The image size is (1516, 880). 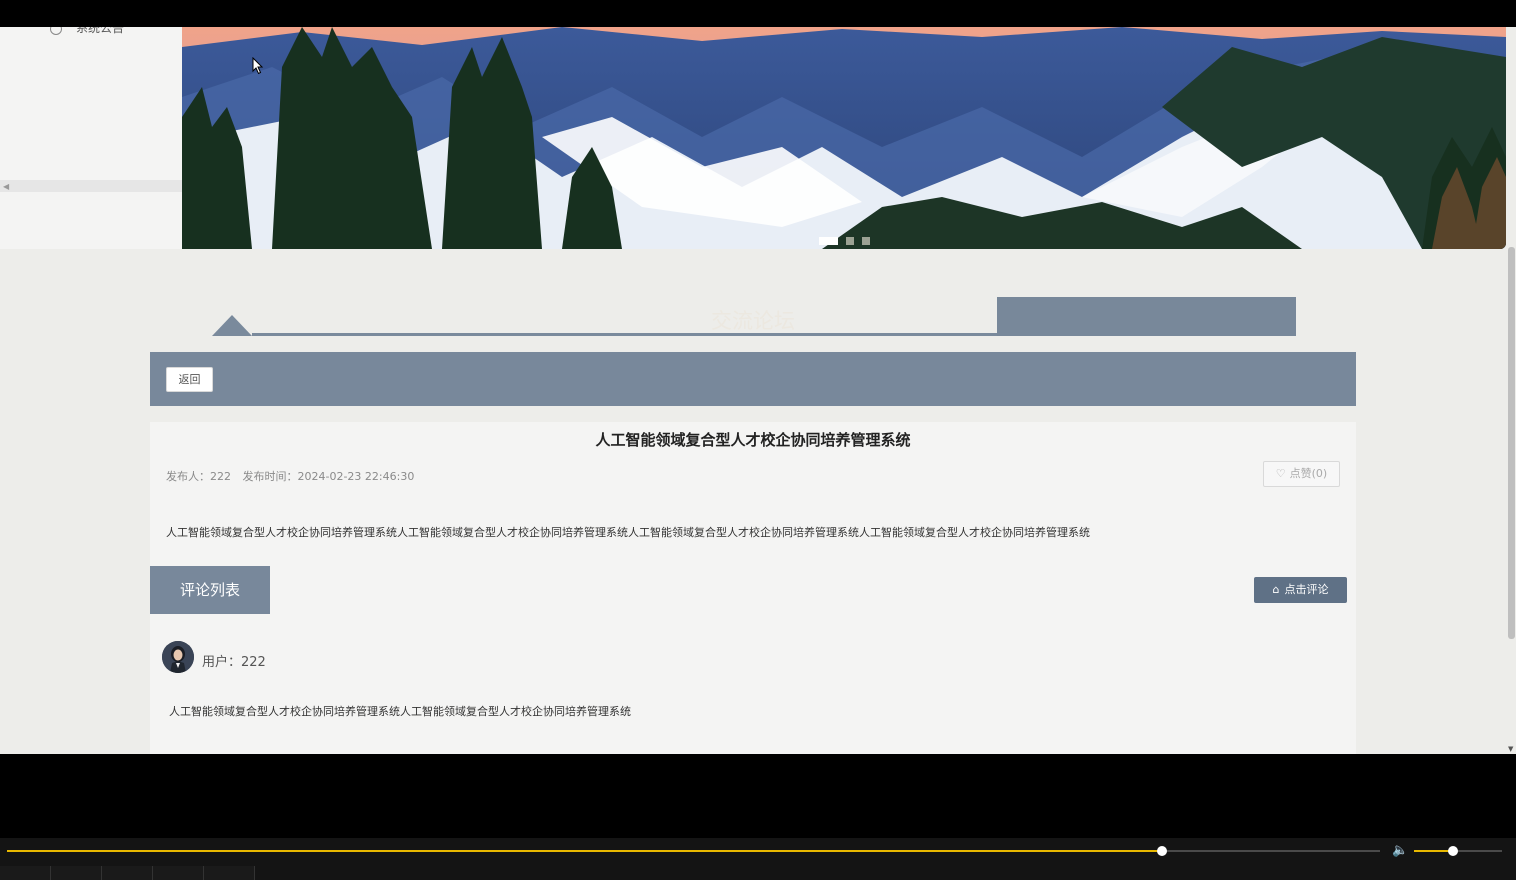 I want to click on scroll-left-icon: ◀, so click(x=6, y=186).